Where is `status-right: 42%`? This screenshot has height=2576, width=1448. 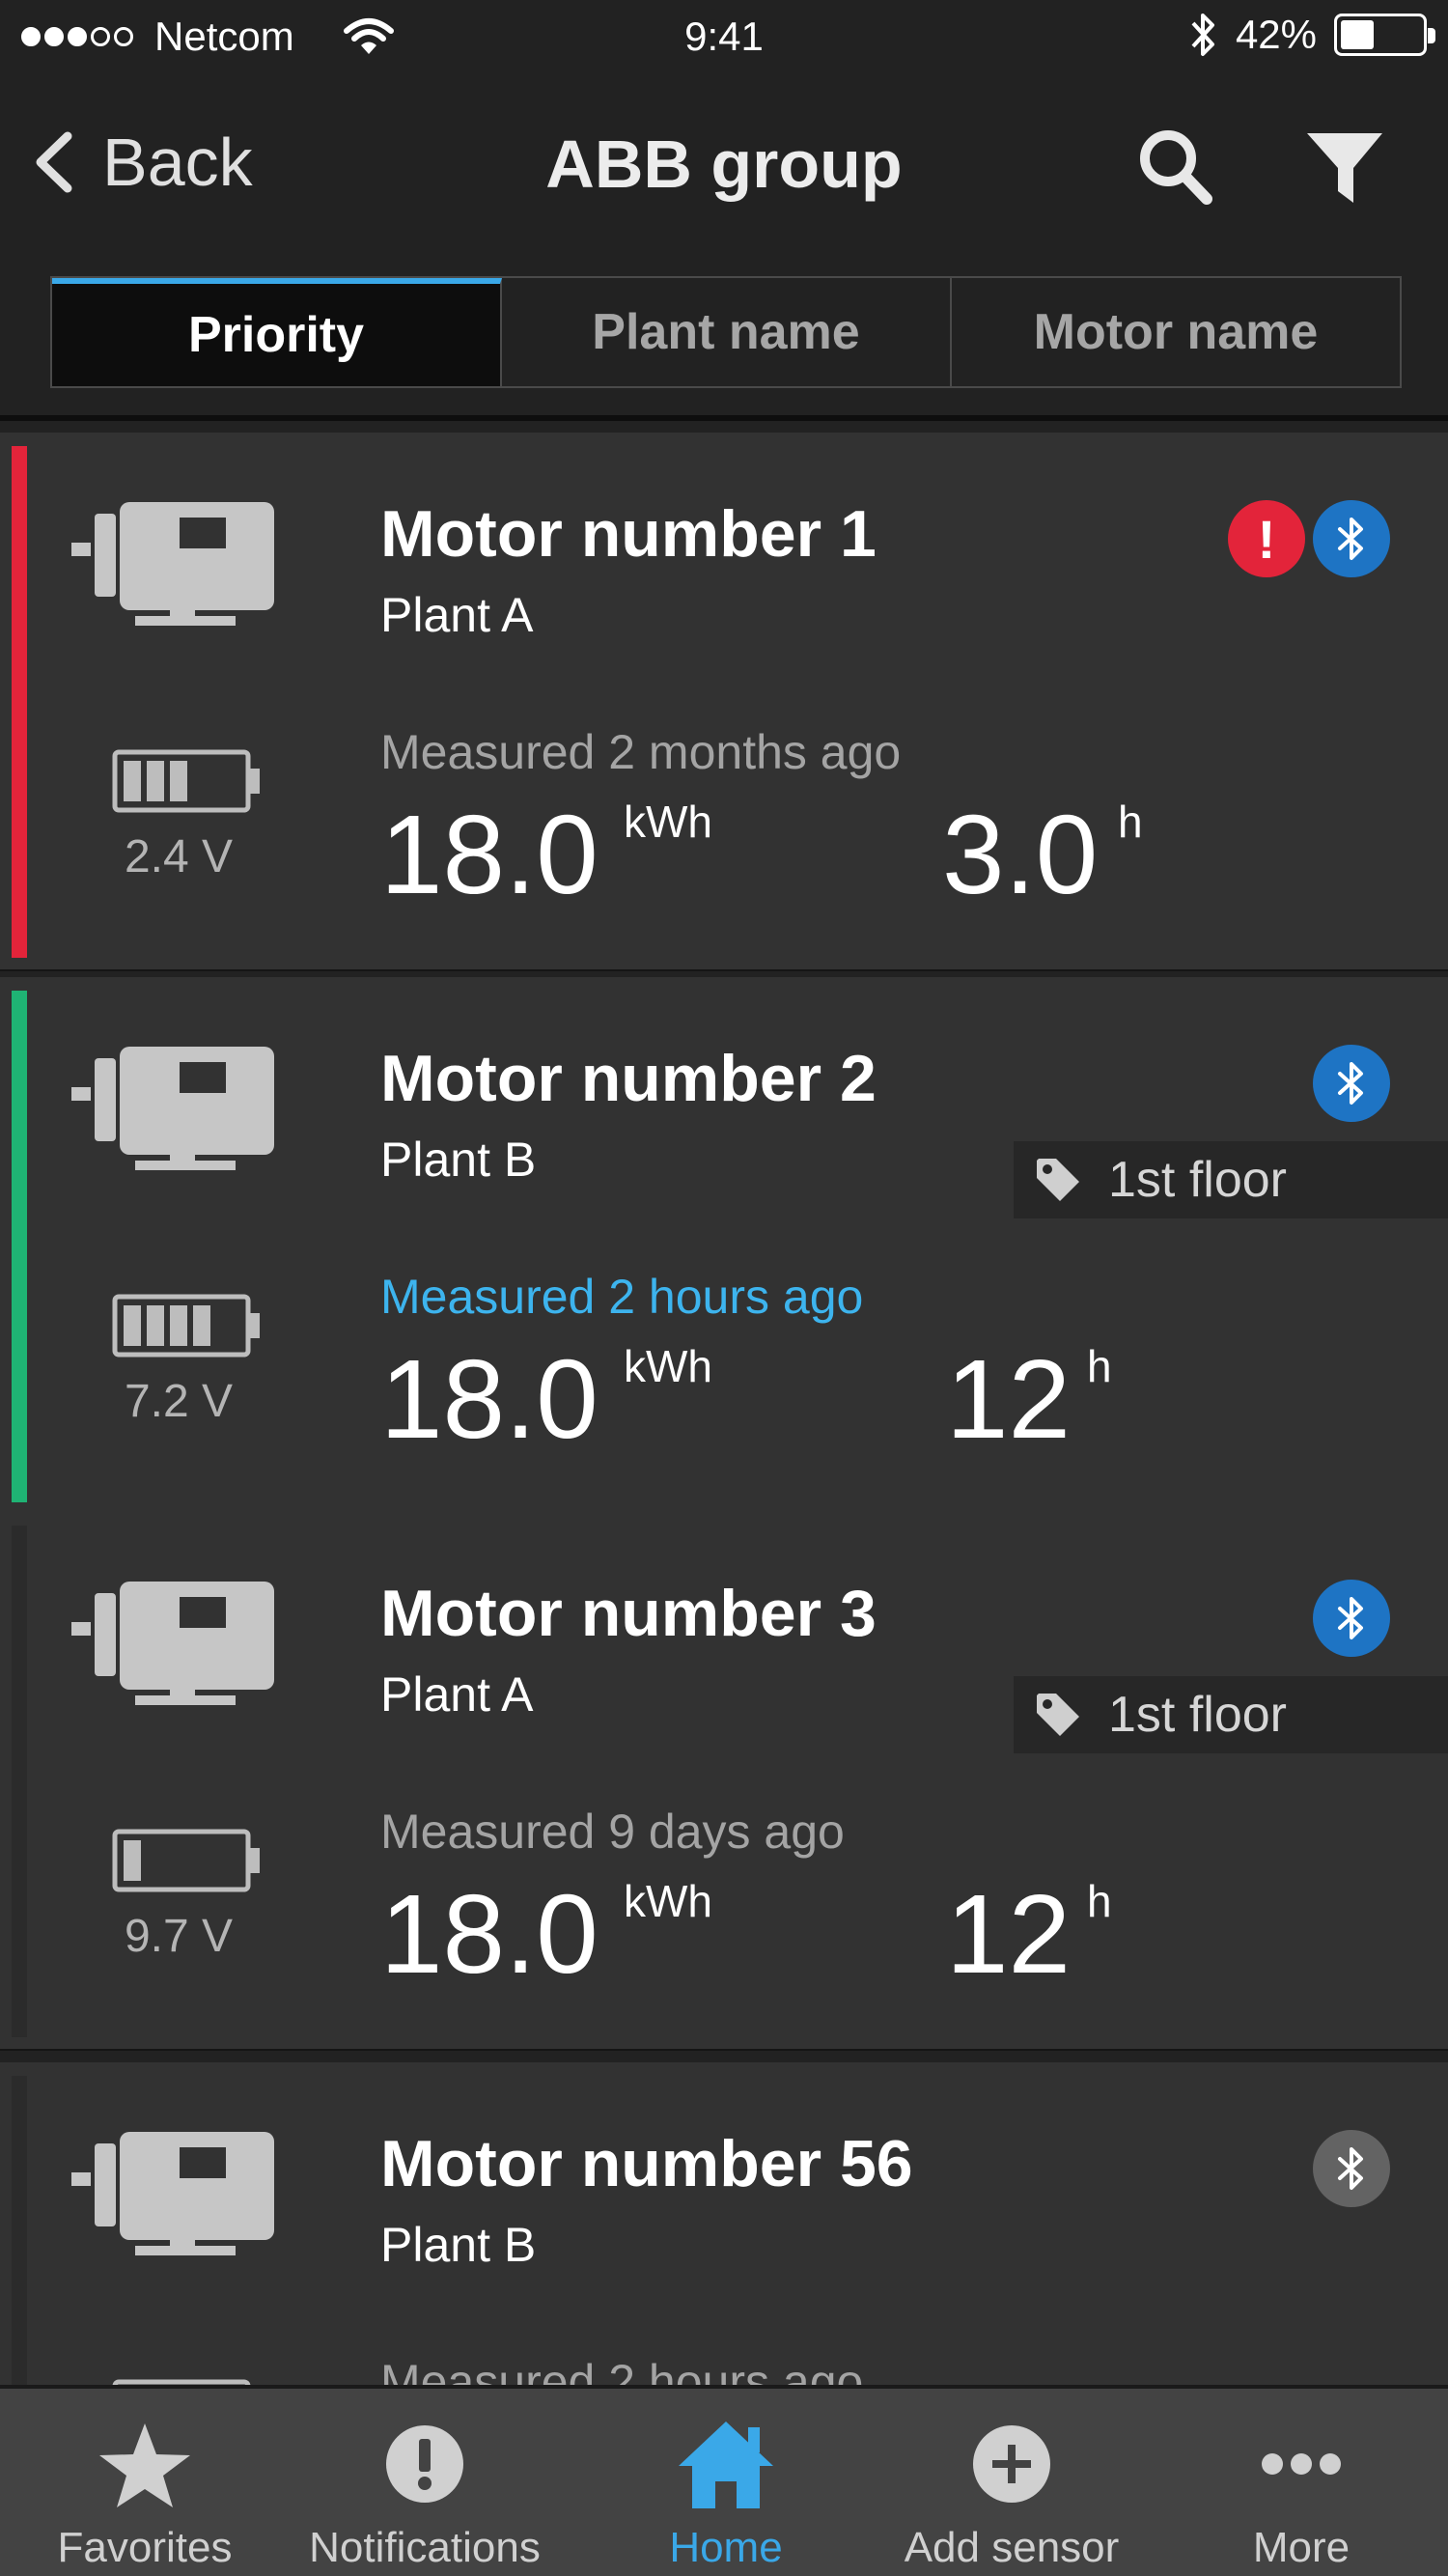
status-right: 42% is located at coordinates (1312, 35).